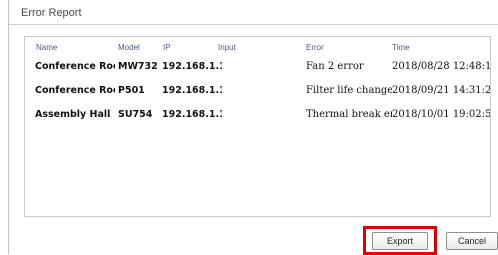  Describe the element at coordinates (138, 66) in the screenshot. I see `cell-model: MW732` at that location.